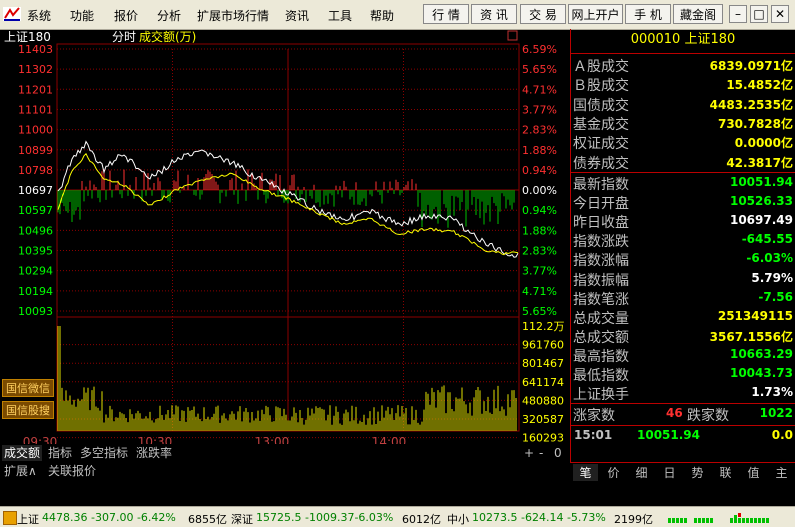  What do you see at coordinates (22, 453) in the screenshot?
I see `tab-volume-amount: 成交额` at bounding box center [22, 453].